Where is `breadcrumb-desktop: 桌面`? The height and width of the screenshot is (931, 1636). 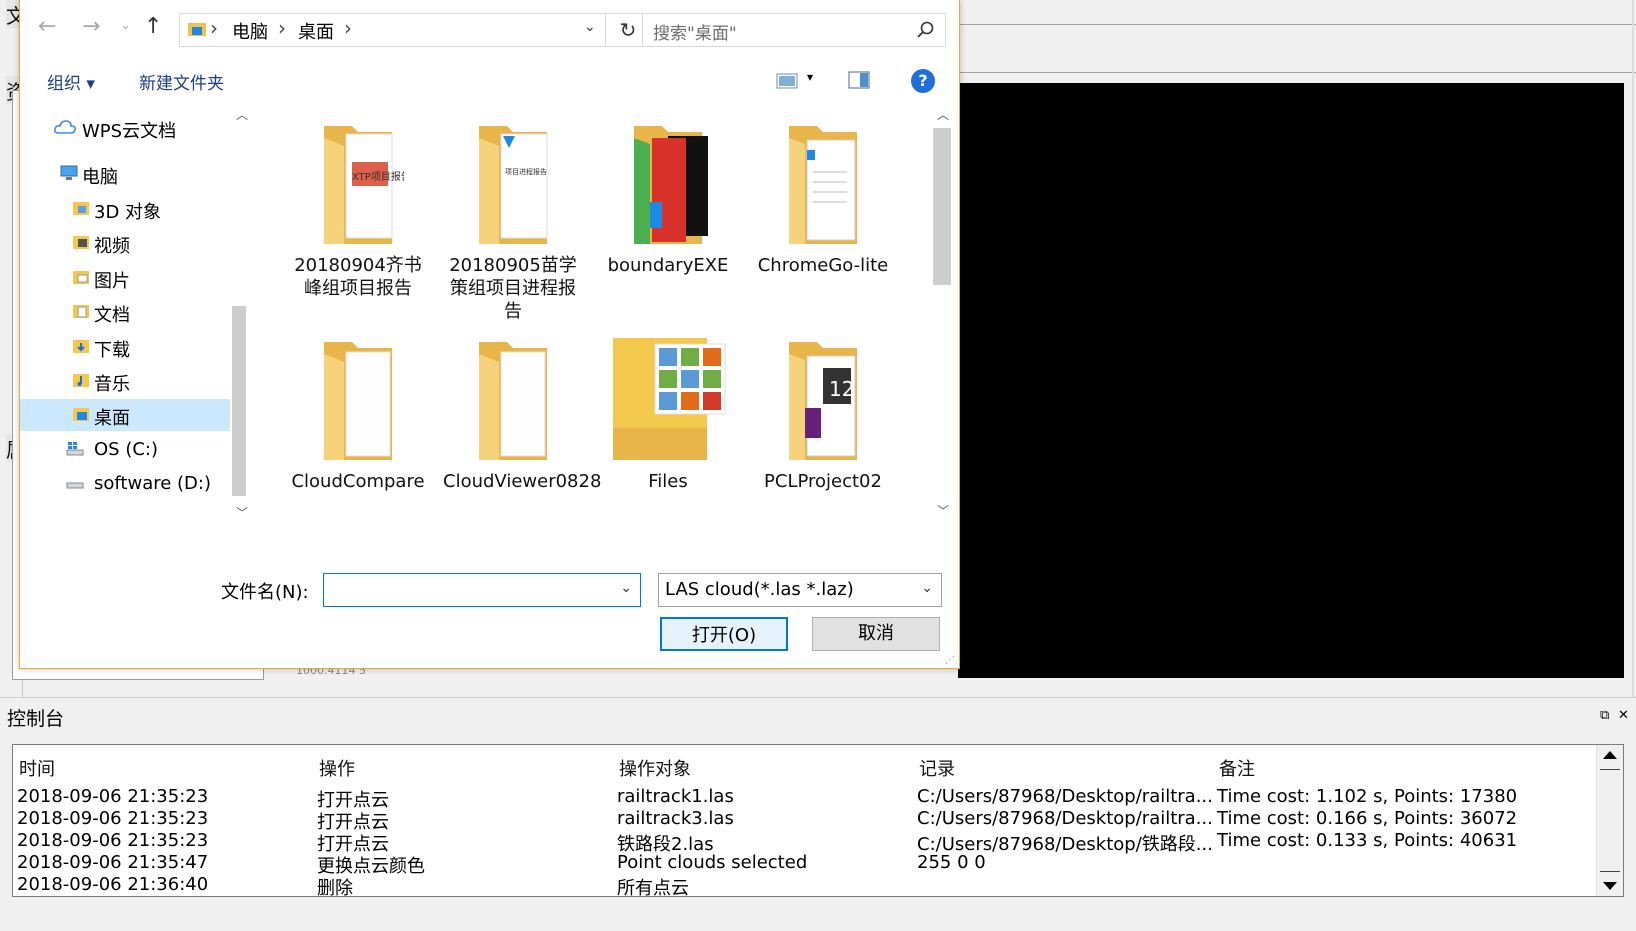 breadcrumb-desktop: 桌面 is located at coordinates (316, 31).